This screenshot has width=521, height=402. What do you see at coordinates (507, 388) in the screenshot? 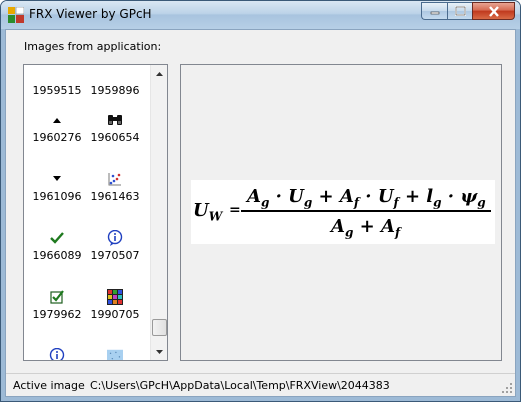
I see `resize-grip-icon` at bounding box center [507, 388].